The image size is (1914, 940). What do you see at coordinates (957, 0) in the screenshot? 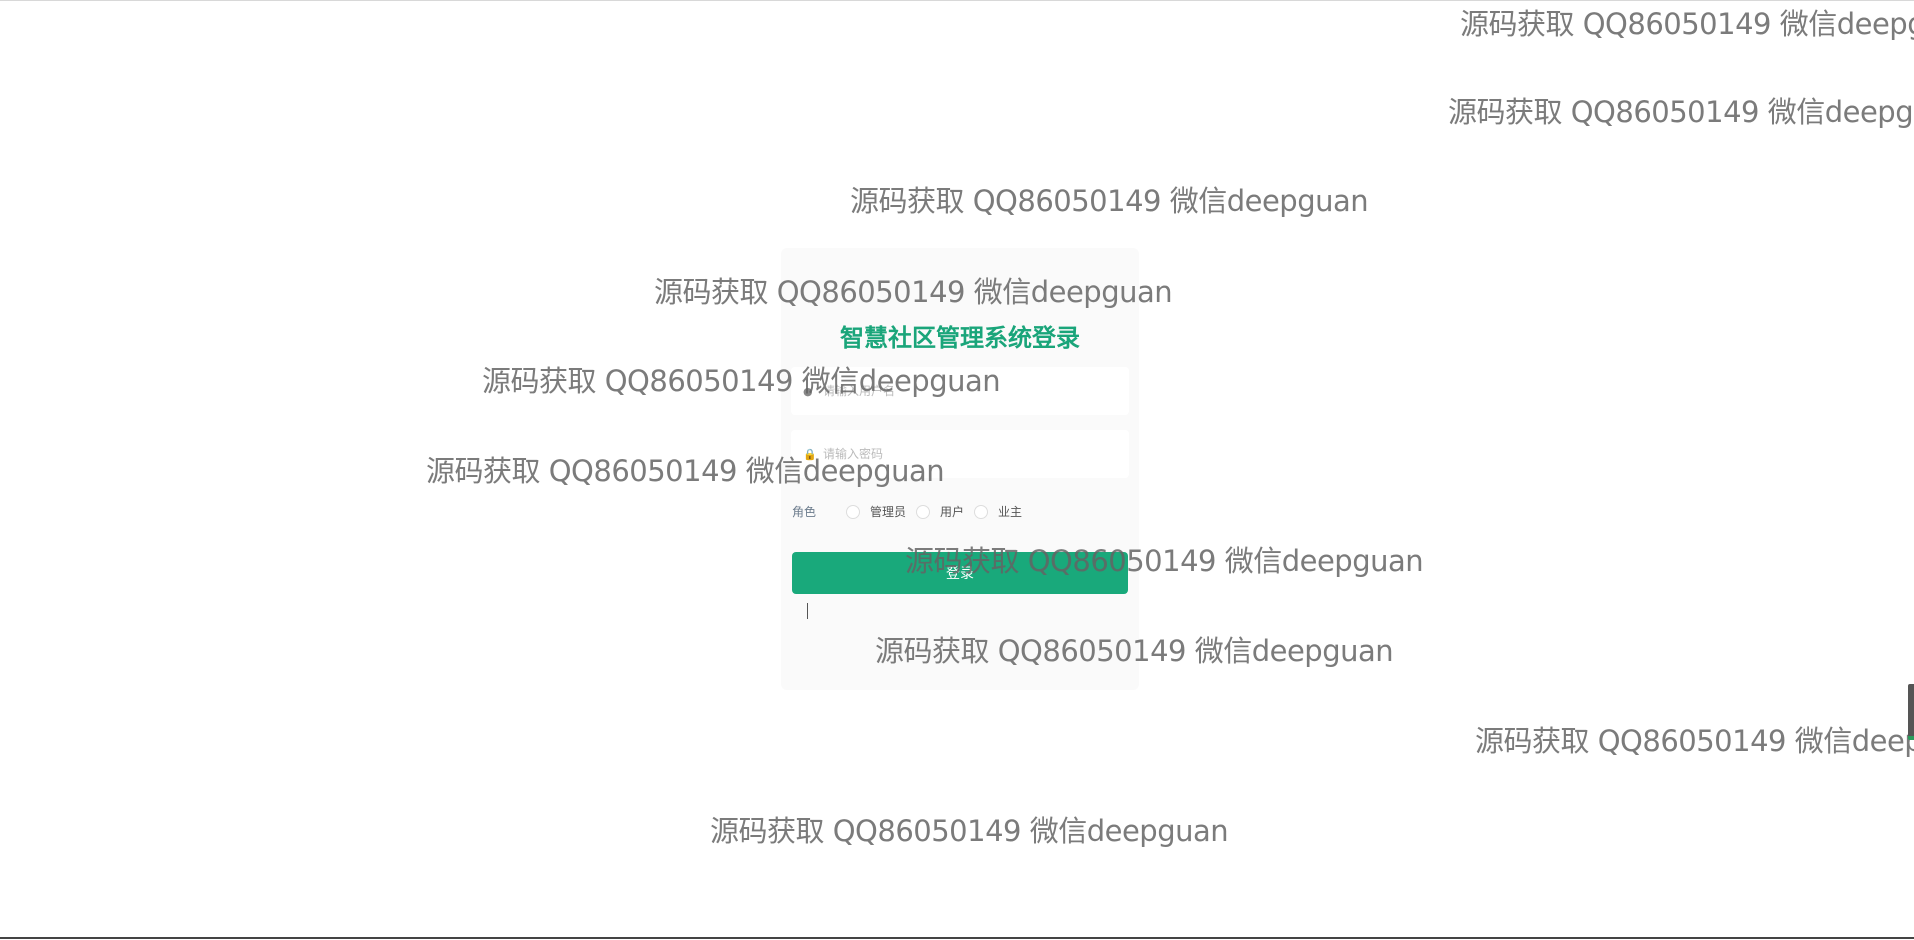
I see `top-border` at bounding box center [957, 0].